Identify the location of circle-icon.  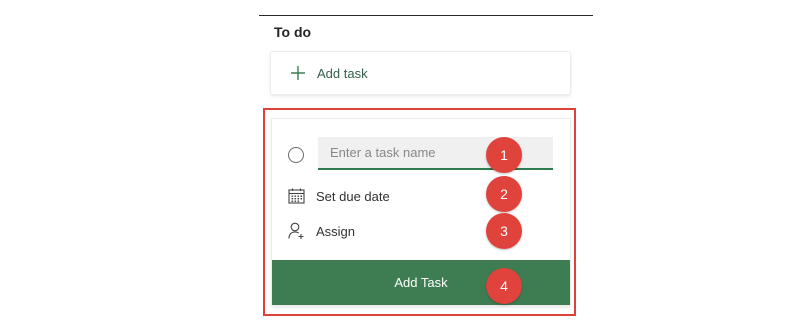
(296, 155).